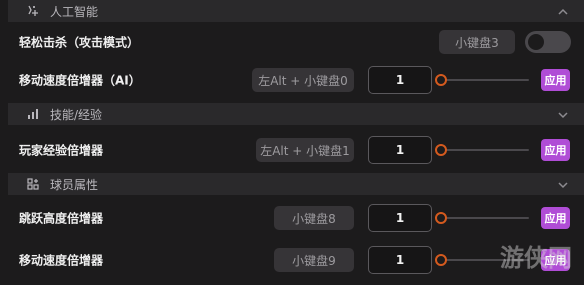 This screenshot has width=584, height=285. I want to click on option-label: 玩家经验倍增器, so click(61, 150).